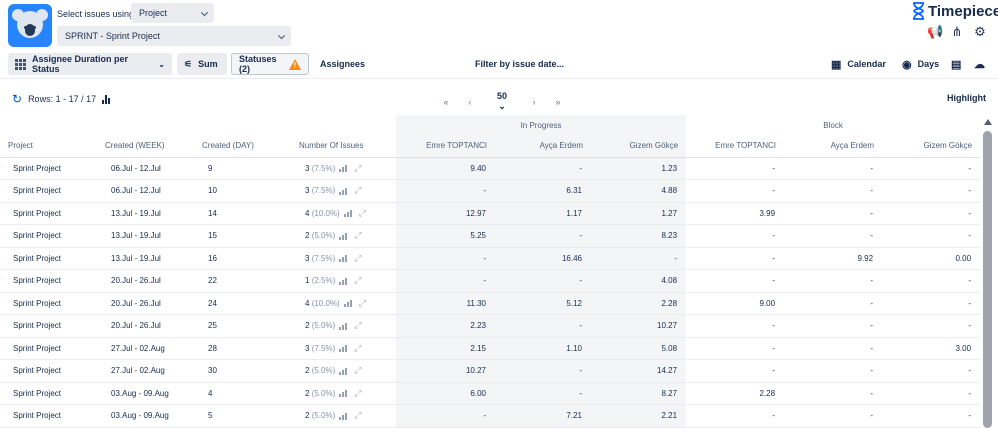 The width and height of the screenshot is (998, 428). I want to click on cell-ip-gizem: 14.27, so click(639, 371).